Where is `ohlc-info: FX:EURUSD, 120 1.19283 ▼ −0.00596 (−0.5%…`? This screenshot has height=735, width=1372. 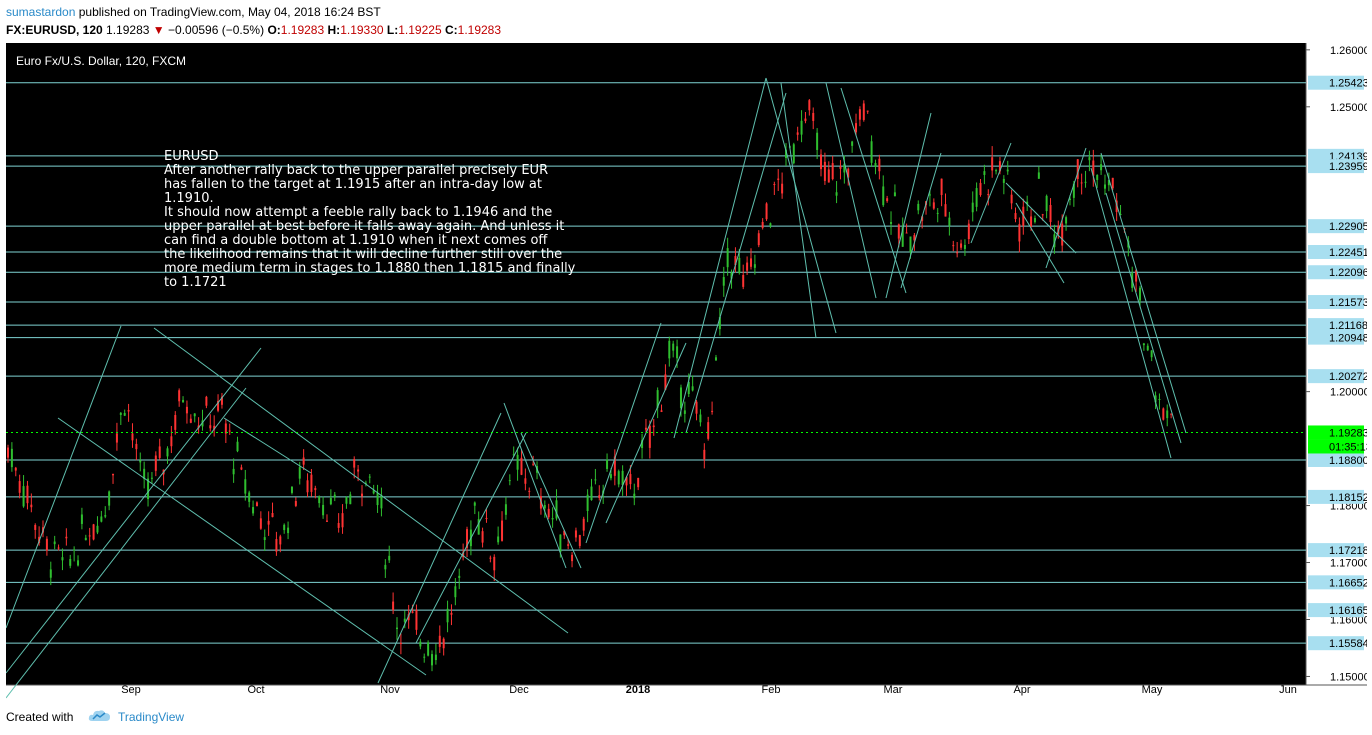 ohlc-info: FX:EURUSD, 120 1.19283 ▼ −0.00596 (−0.5%… is located at coordinates (253, 30).